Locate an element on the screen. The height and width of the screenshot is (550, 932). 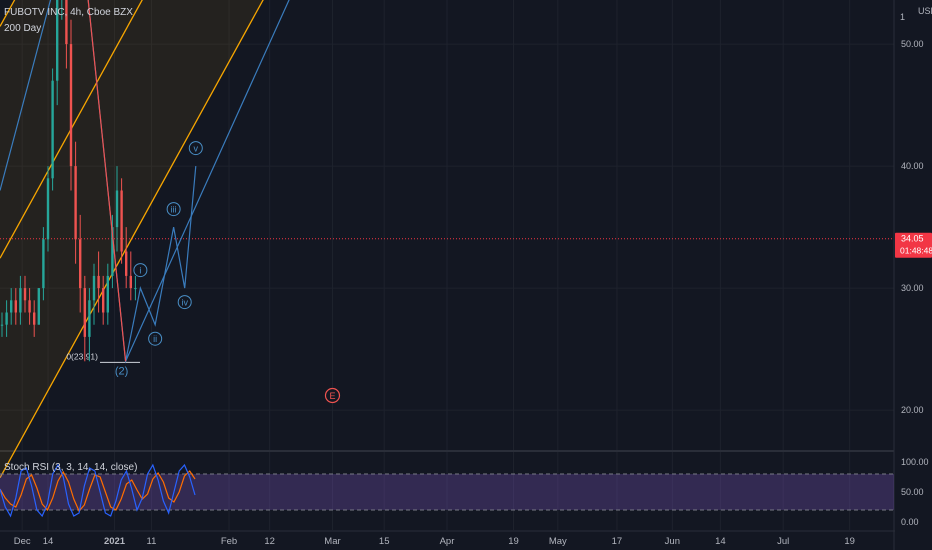
price-axis-top-label: 1 is located at coordinates (902, 17).